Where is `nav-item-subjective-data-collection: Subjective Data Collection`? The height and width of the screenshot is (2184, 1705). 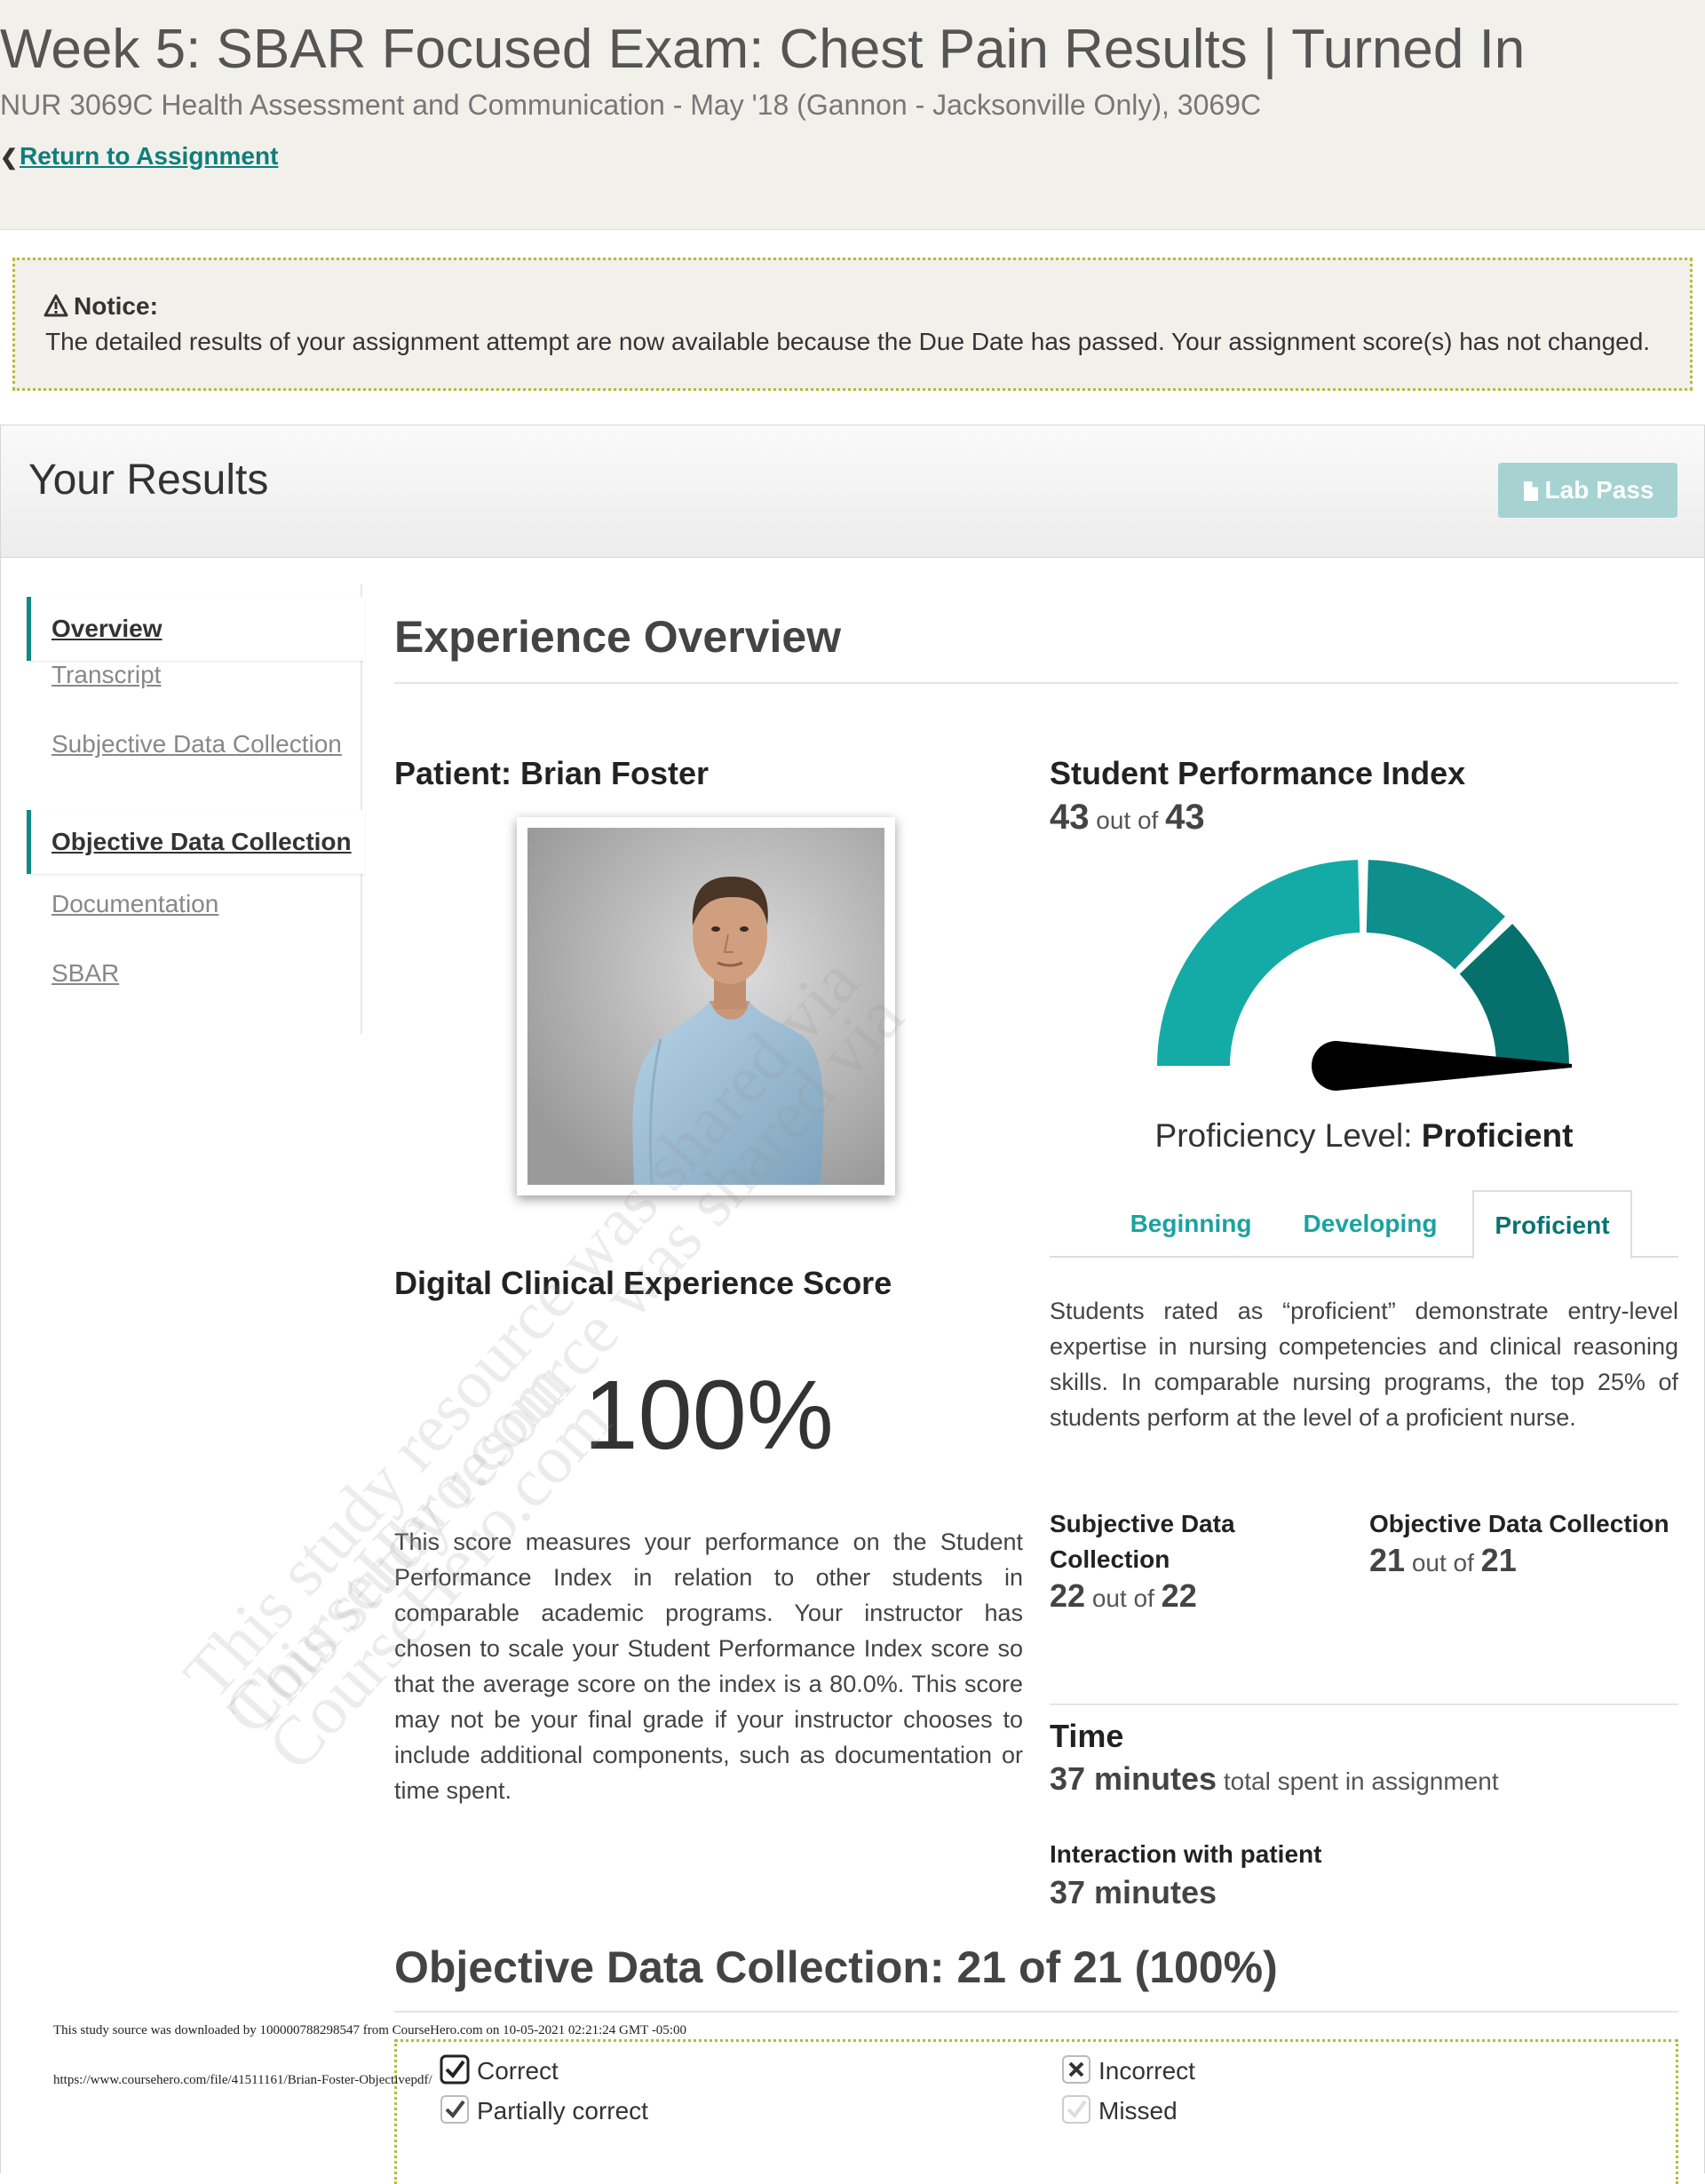 nav-item-subjective-data-collection: Subjective Data Collection is located at coordinates (194, 744).